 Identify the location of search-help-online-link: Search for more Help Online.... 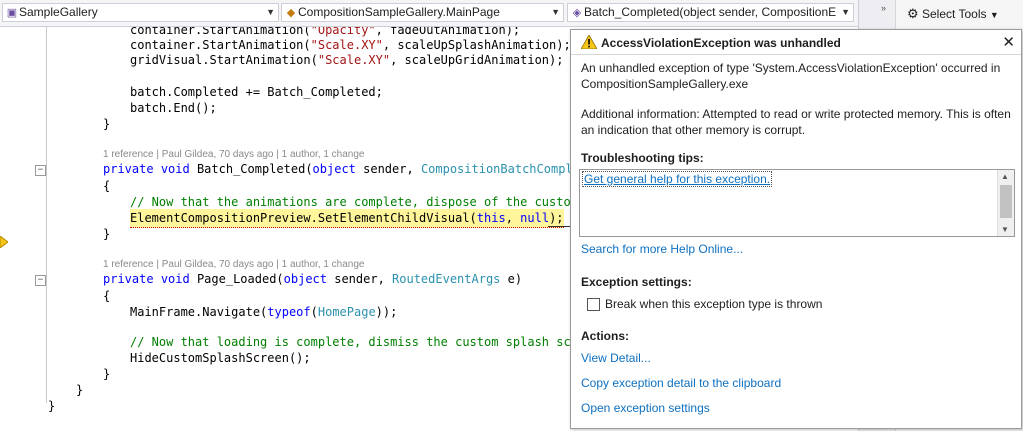
(662, 249).